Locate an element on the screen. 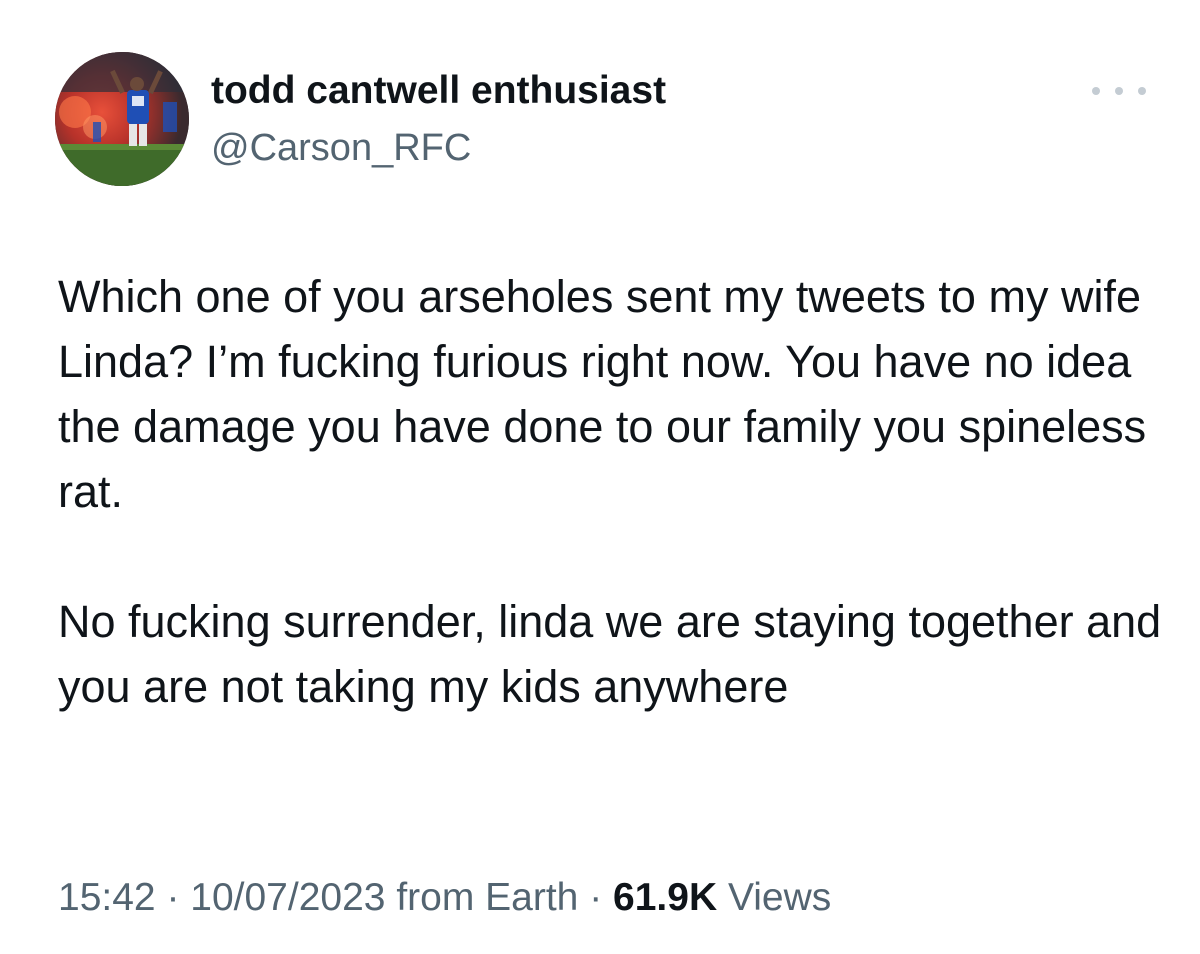  display-name: todd cantwell enthusiast is located at coordinates (438, 91).